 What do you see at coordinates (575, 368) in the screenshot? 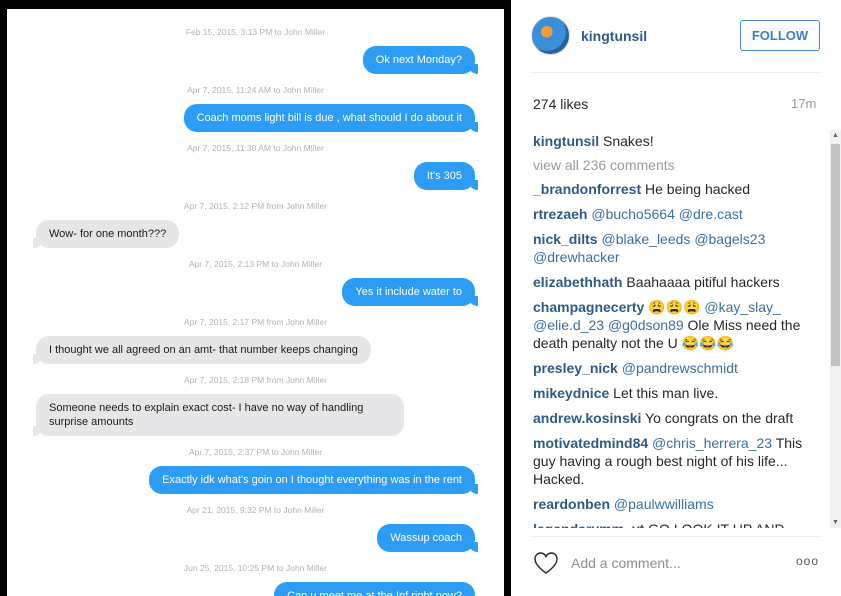
I see `comment-username: presley_nick` at bounding box center [575, 368].